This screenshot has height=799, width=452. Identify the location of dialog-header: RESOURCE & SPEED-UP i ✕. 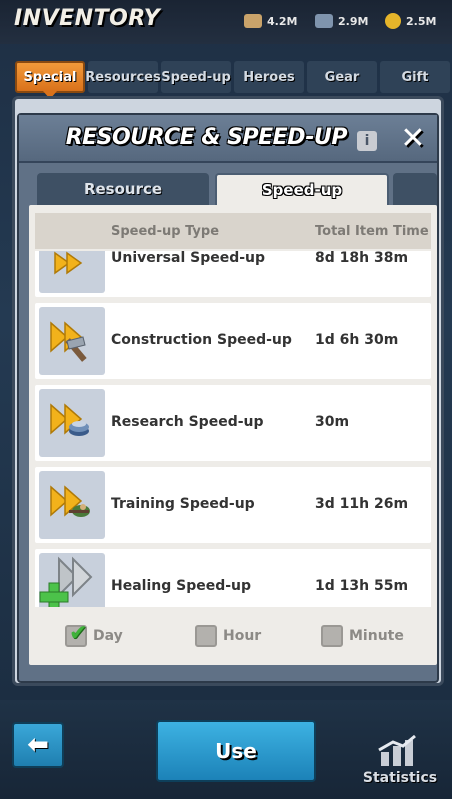
(228, 139).